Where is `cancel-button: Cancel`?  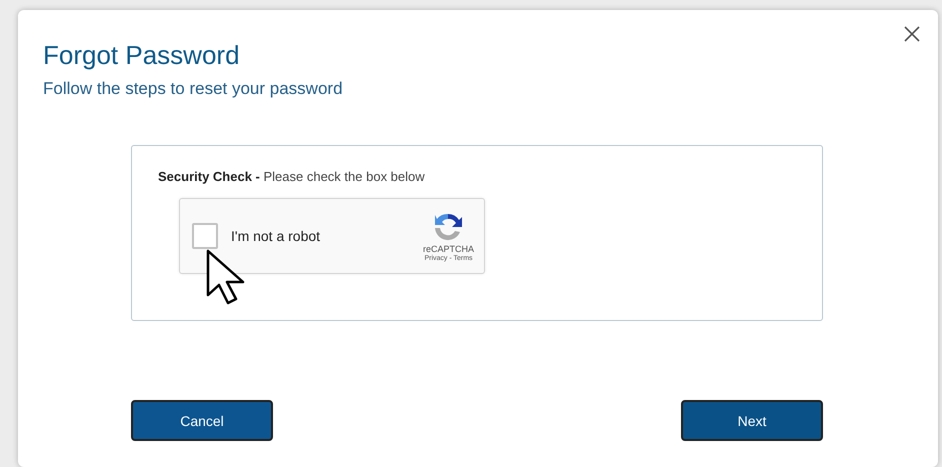
cancel-button: Cancel is located at coordinates (202, 420).